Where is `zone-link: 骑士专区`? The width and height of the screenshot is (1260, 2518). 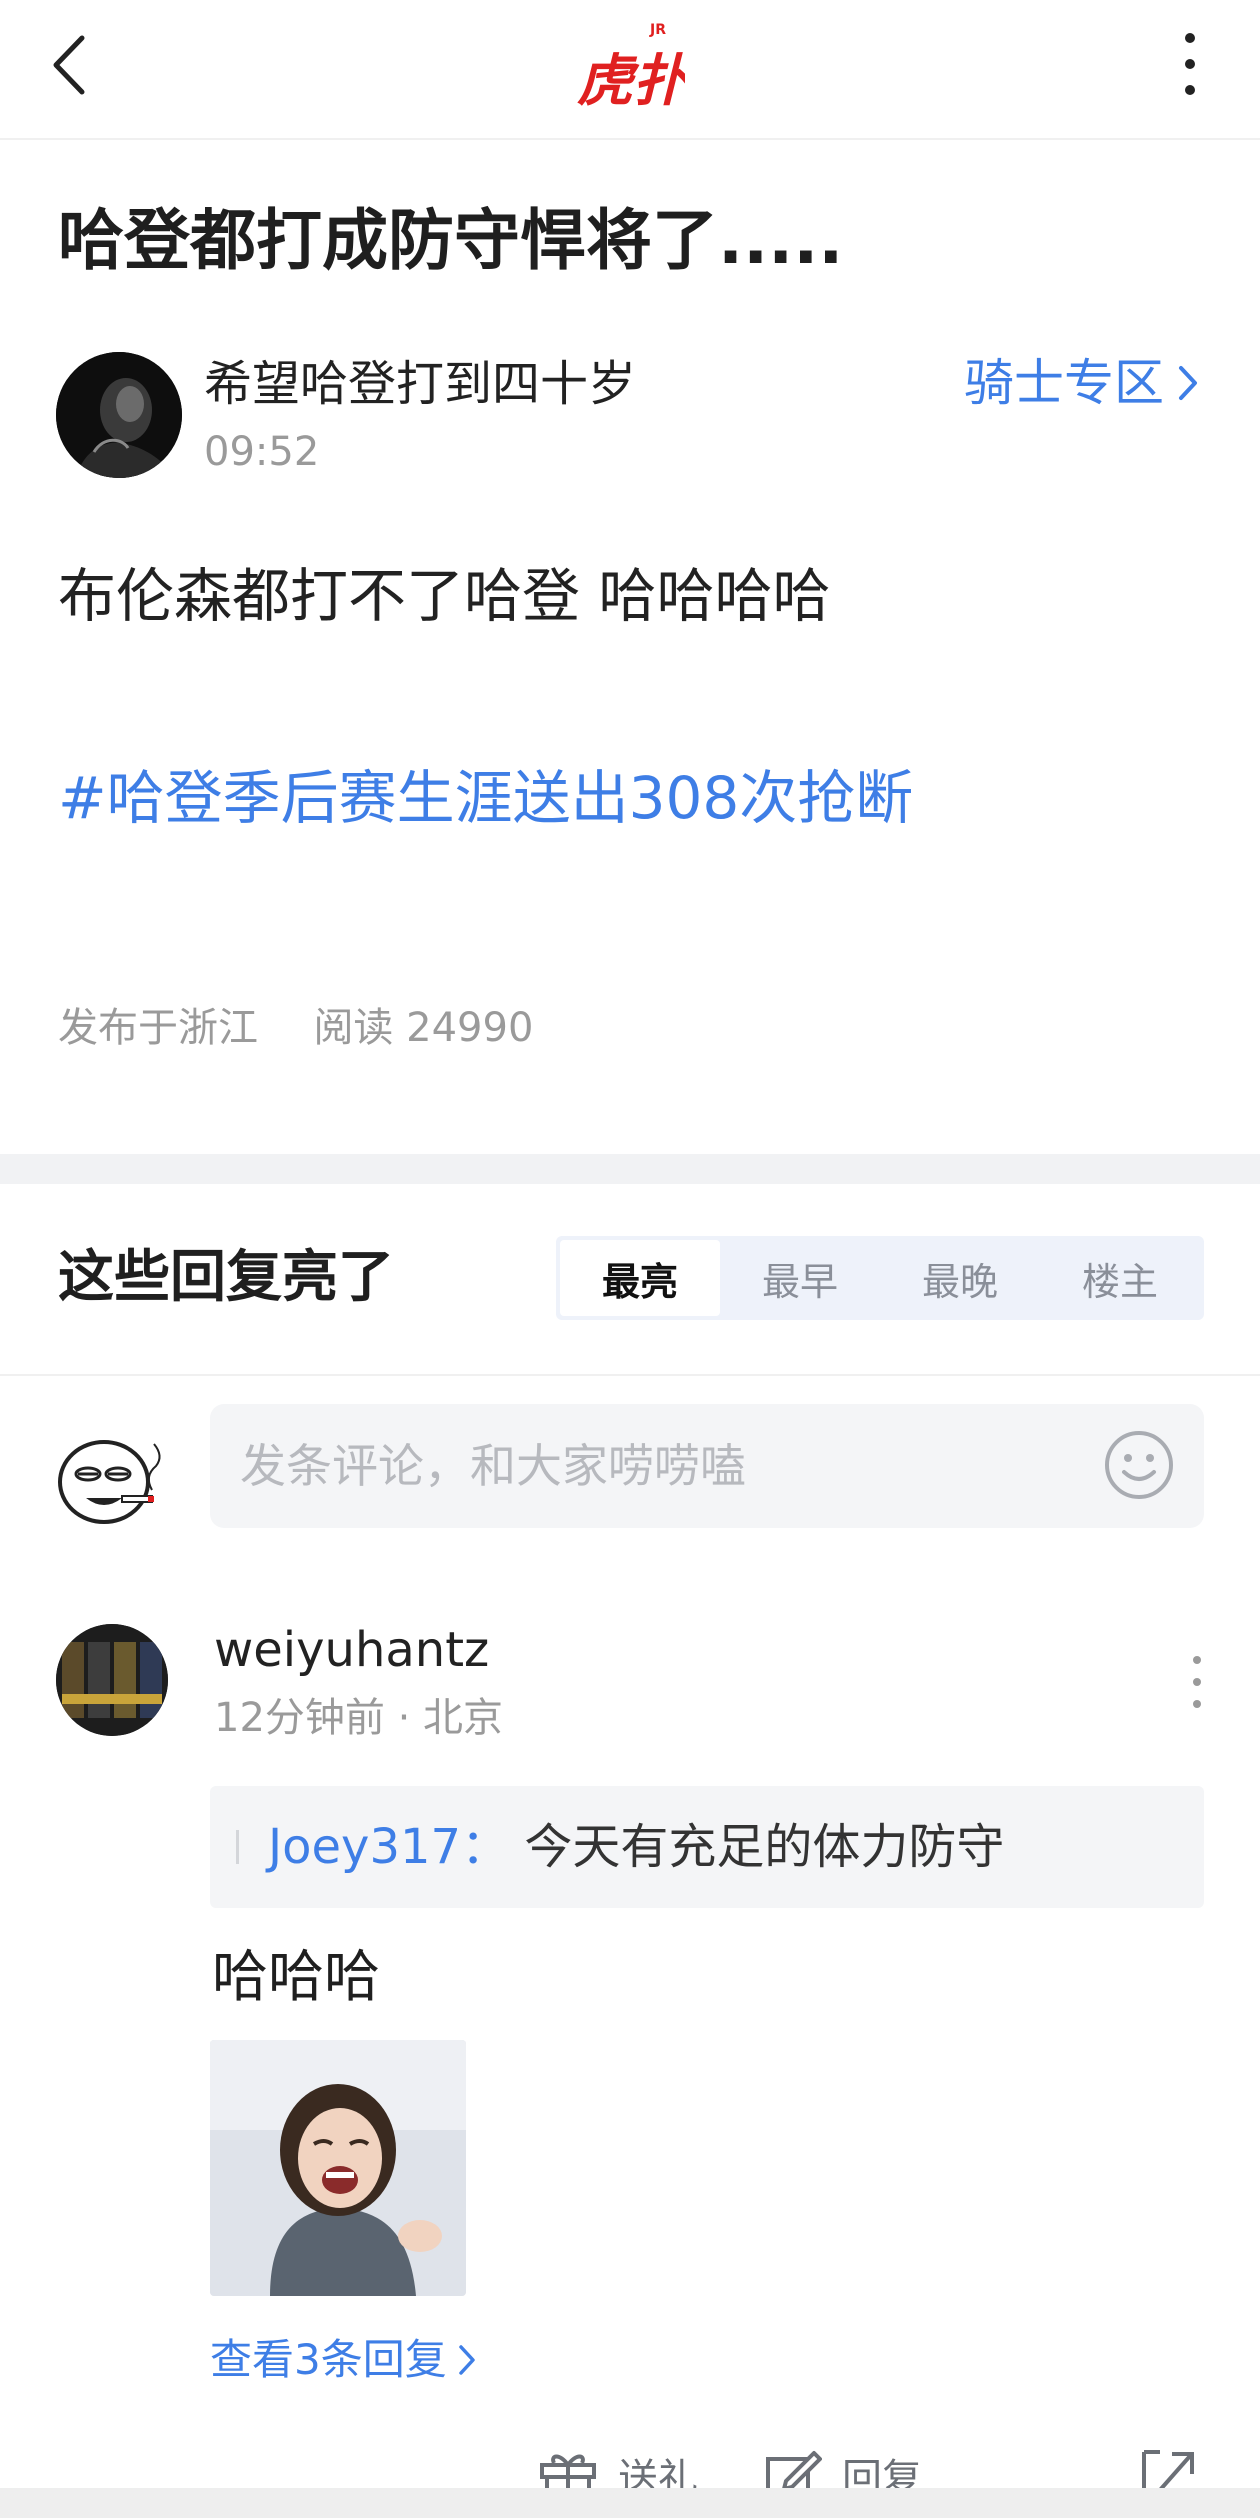 zone-link: 骑士专区 is located at coordinates (1082, 383).